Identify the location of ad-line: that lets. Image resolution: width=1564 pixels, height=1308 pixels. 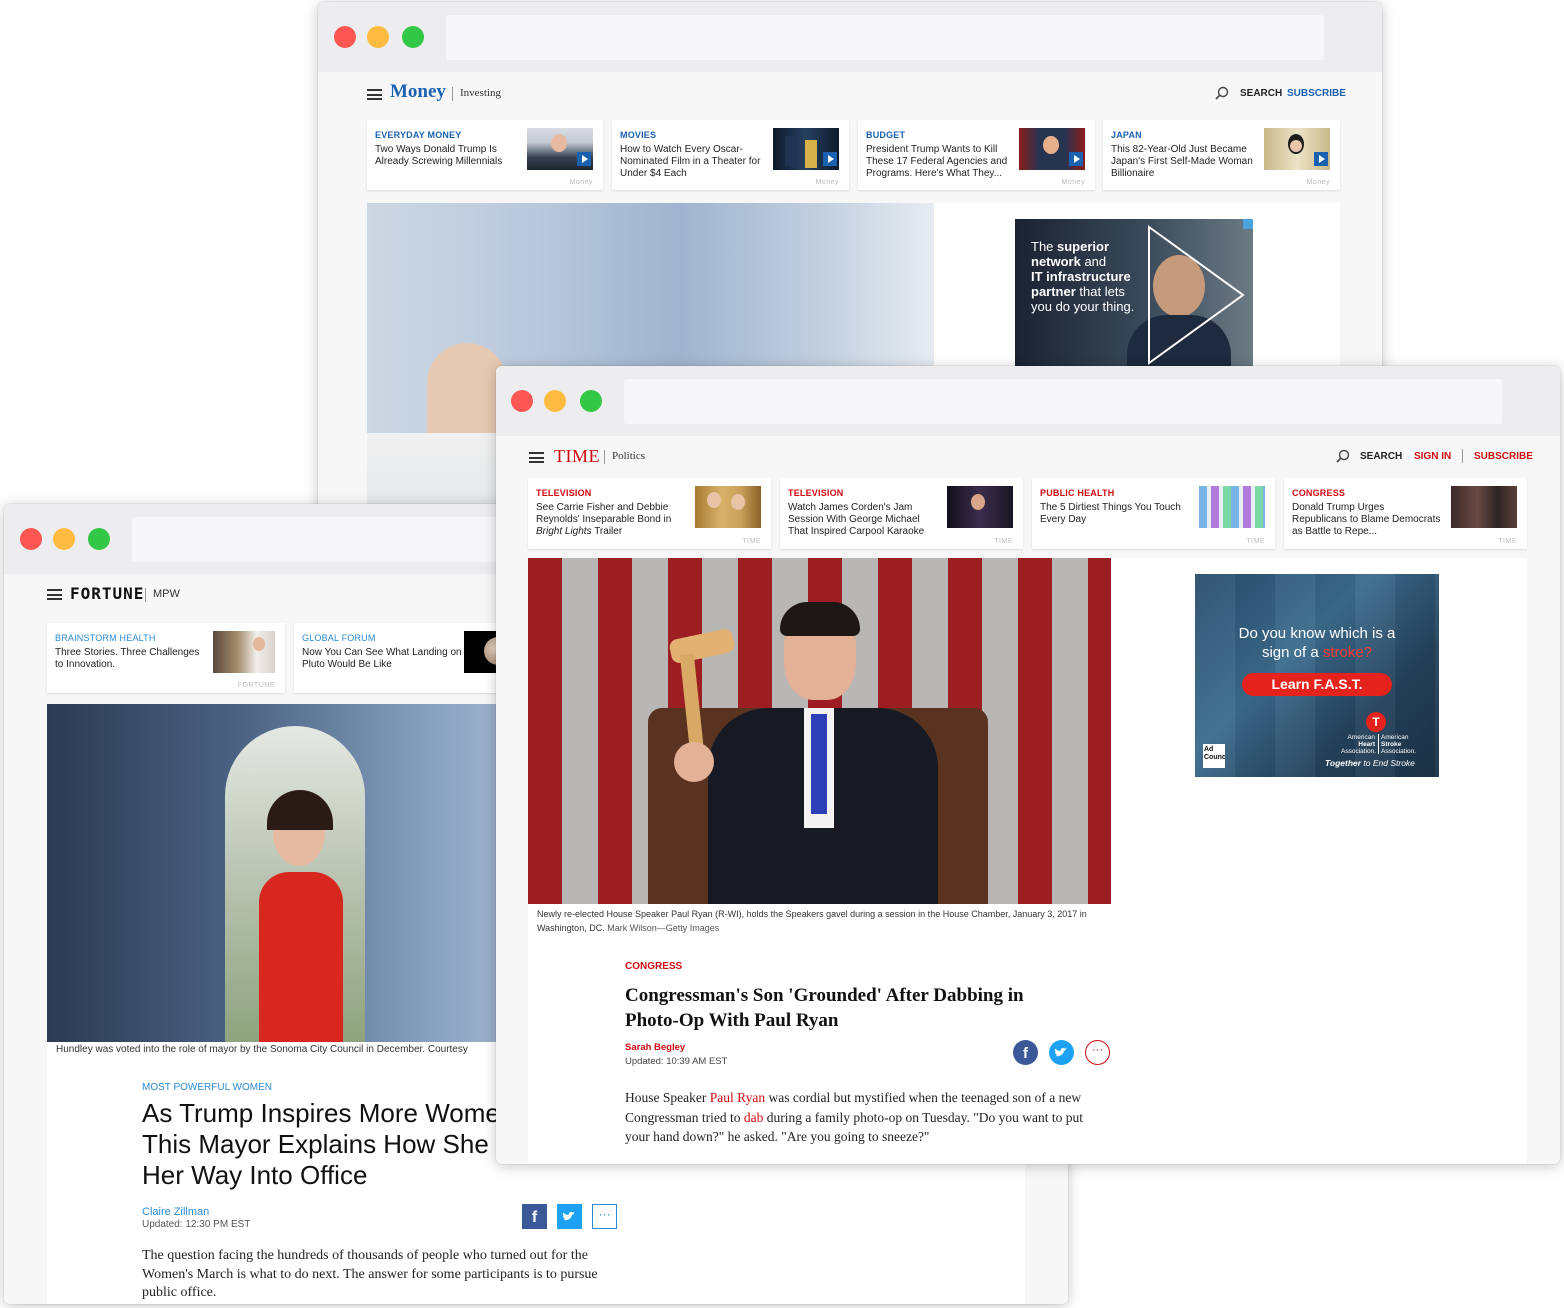
(1100, 291).